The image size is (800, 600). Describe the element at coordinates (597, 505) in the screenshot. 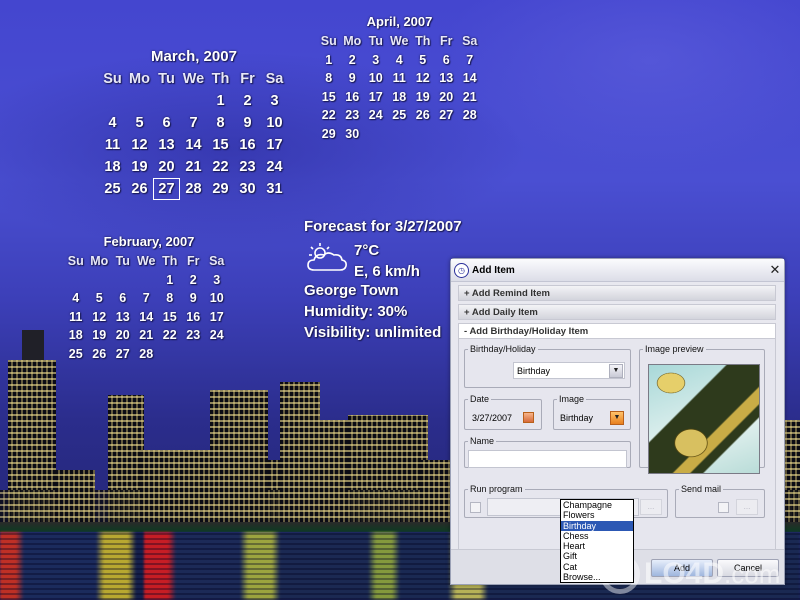

I see `image-option: Champagne` at that location.